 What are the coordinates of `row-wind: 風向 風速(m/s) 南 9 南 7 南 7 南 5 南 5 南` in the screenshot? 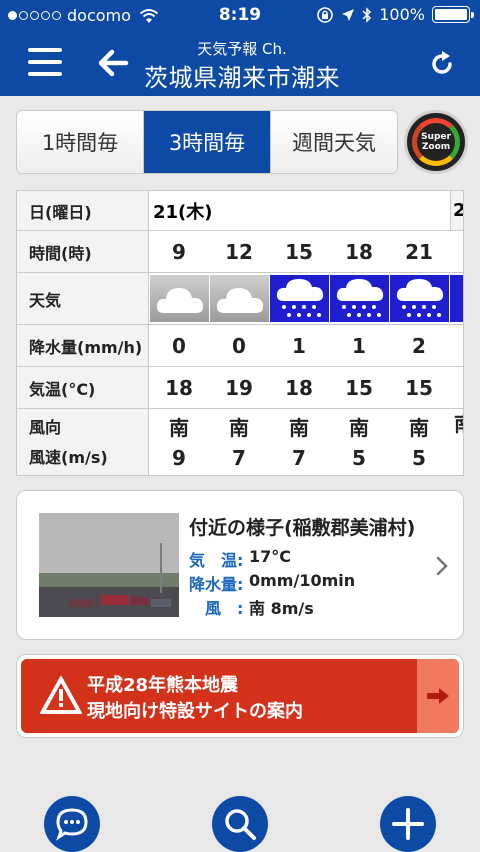 It's located at (240, 442).